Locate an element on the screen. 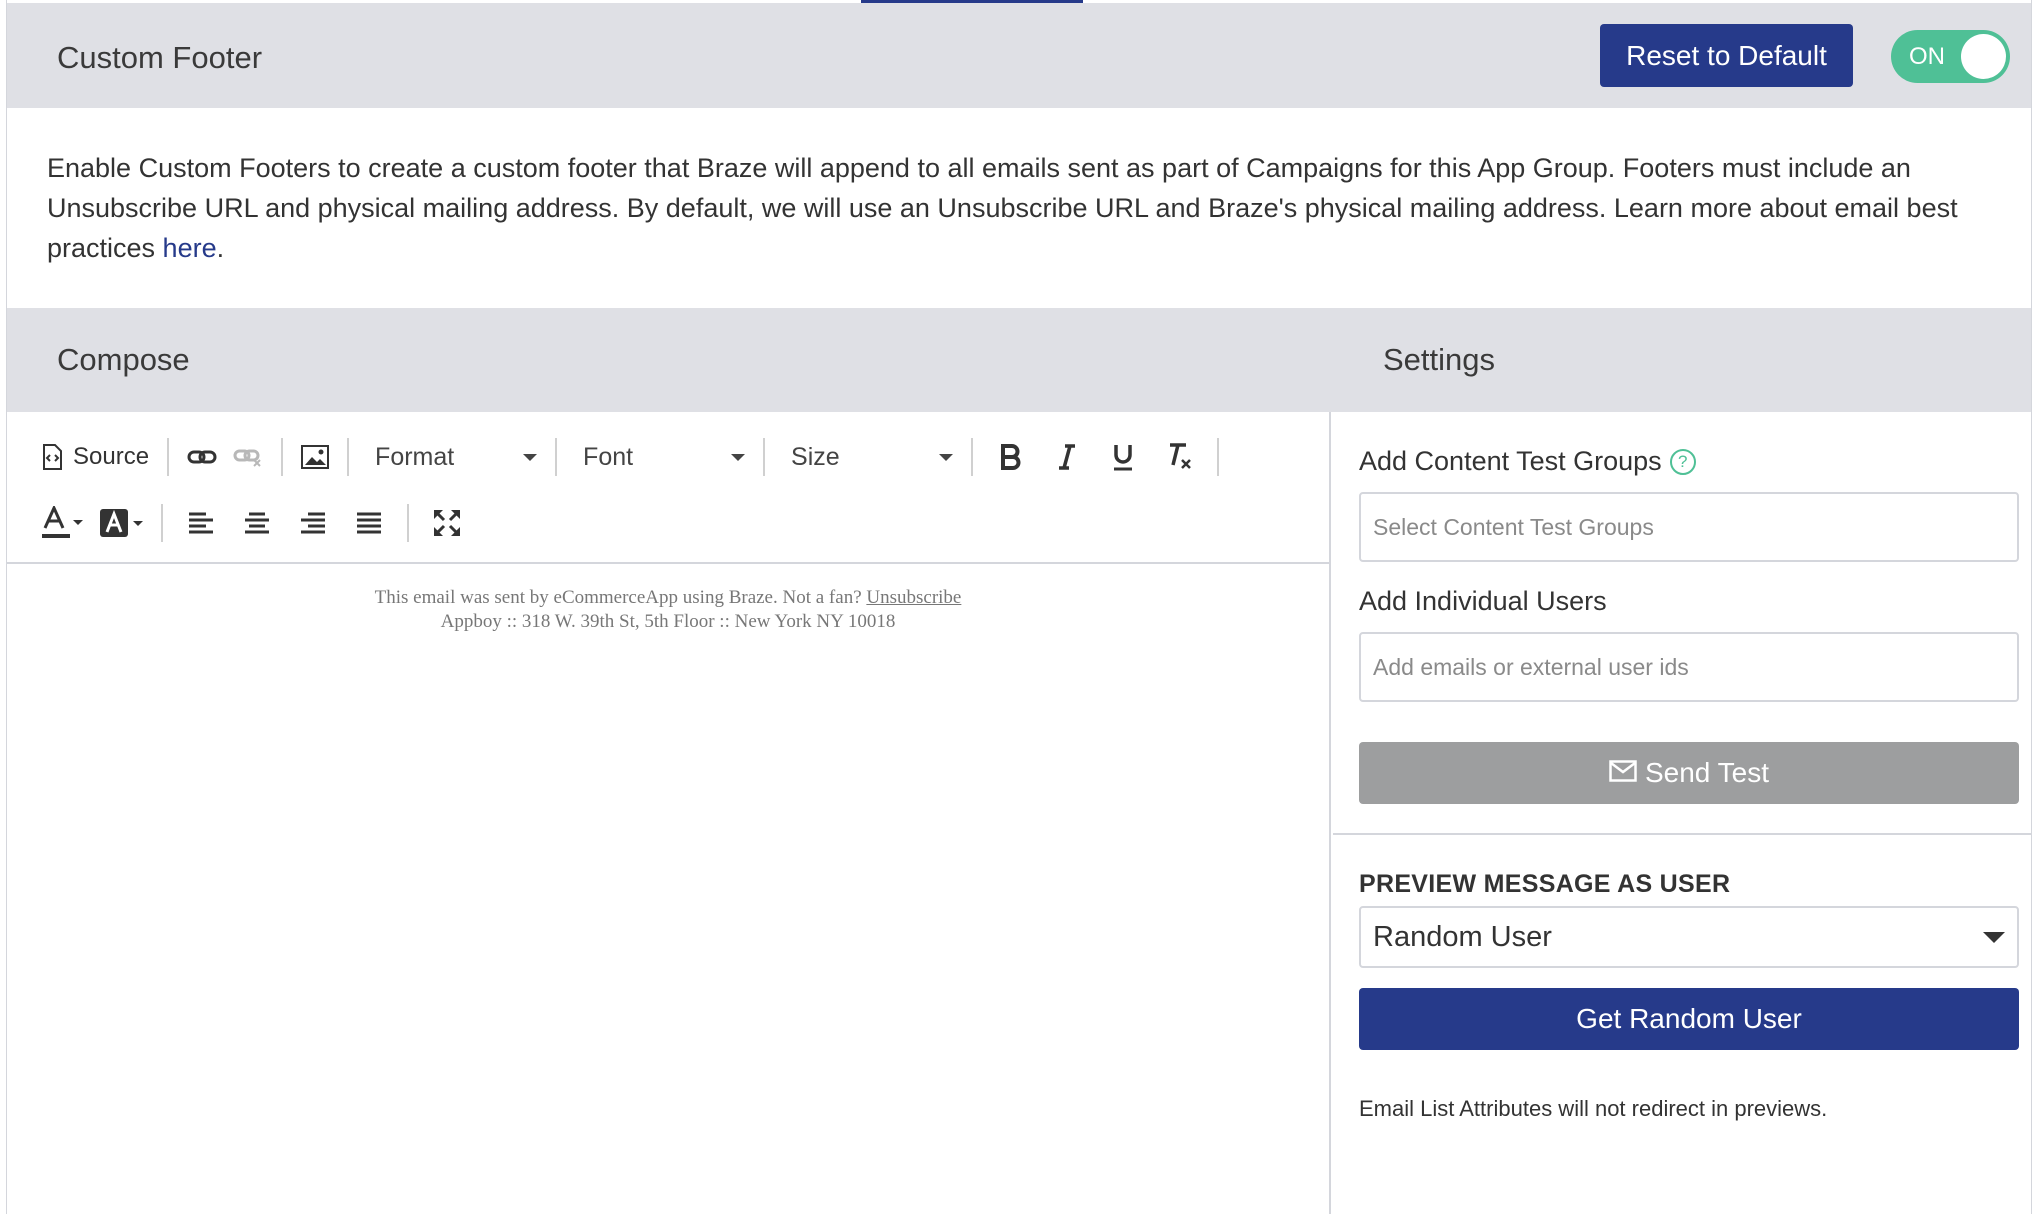  align-left-icon is located at coordinates (201, 523).